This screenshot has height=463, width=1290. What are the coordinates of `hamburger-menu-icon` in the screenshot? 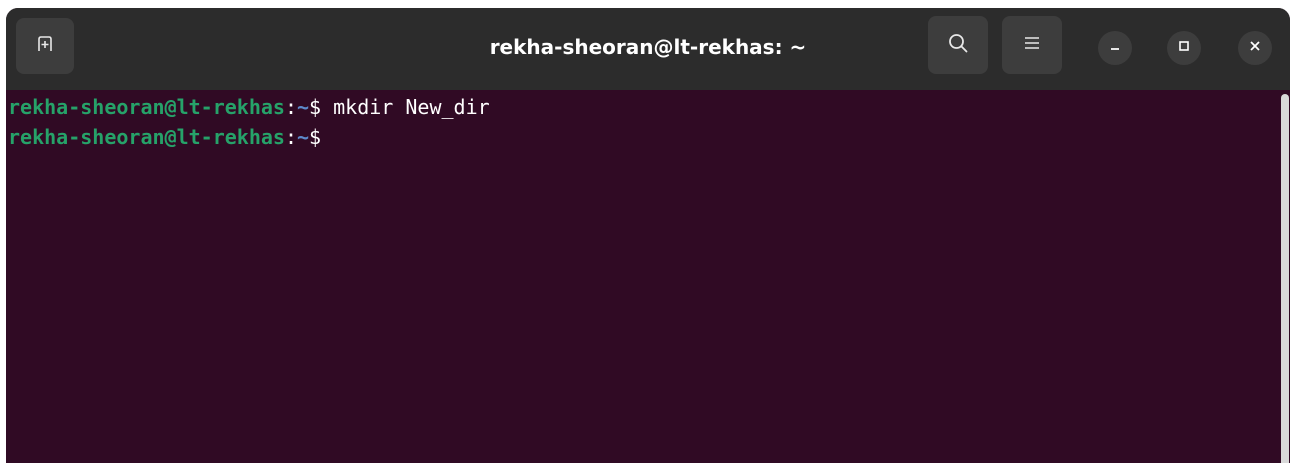 It's located at (1032, 45).